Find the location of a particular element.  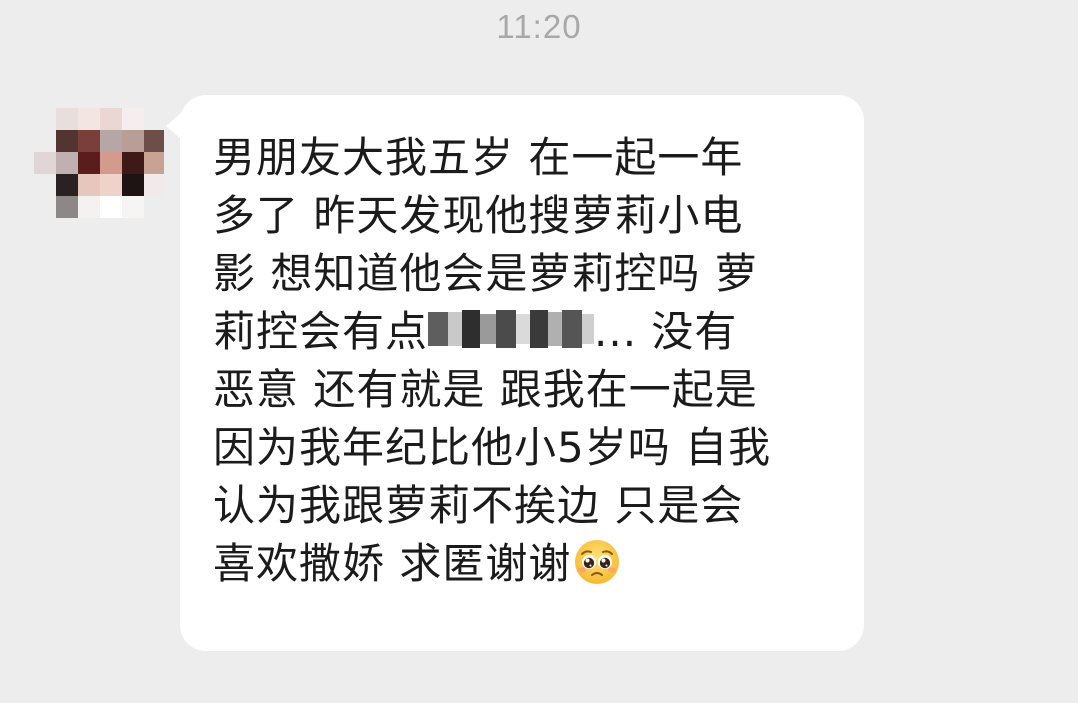

message-fragment: 喜欢撒娇 求匿谢谢 is located at coordinates (392, 563).